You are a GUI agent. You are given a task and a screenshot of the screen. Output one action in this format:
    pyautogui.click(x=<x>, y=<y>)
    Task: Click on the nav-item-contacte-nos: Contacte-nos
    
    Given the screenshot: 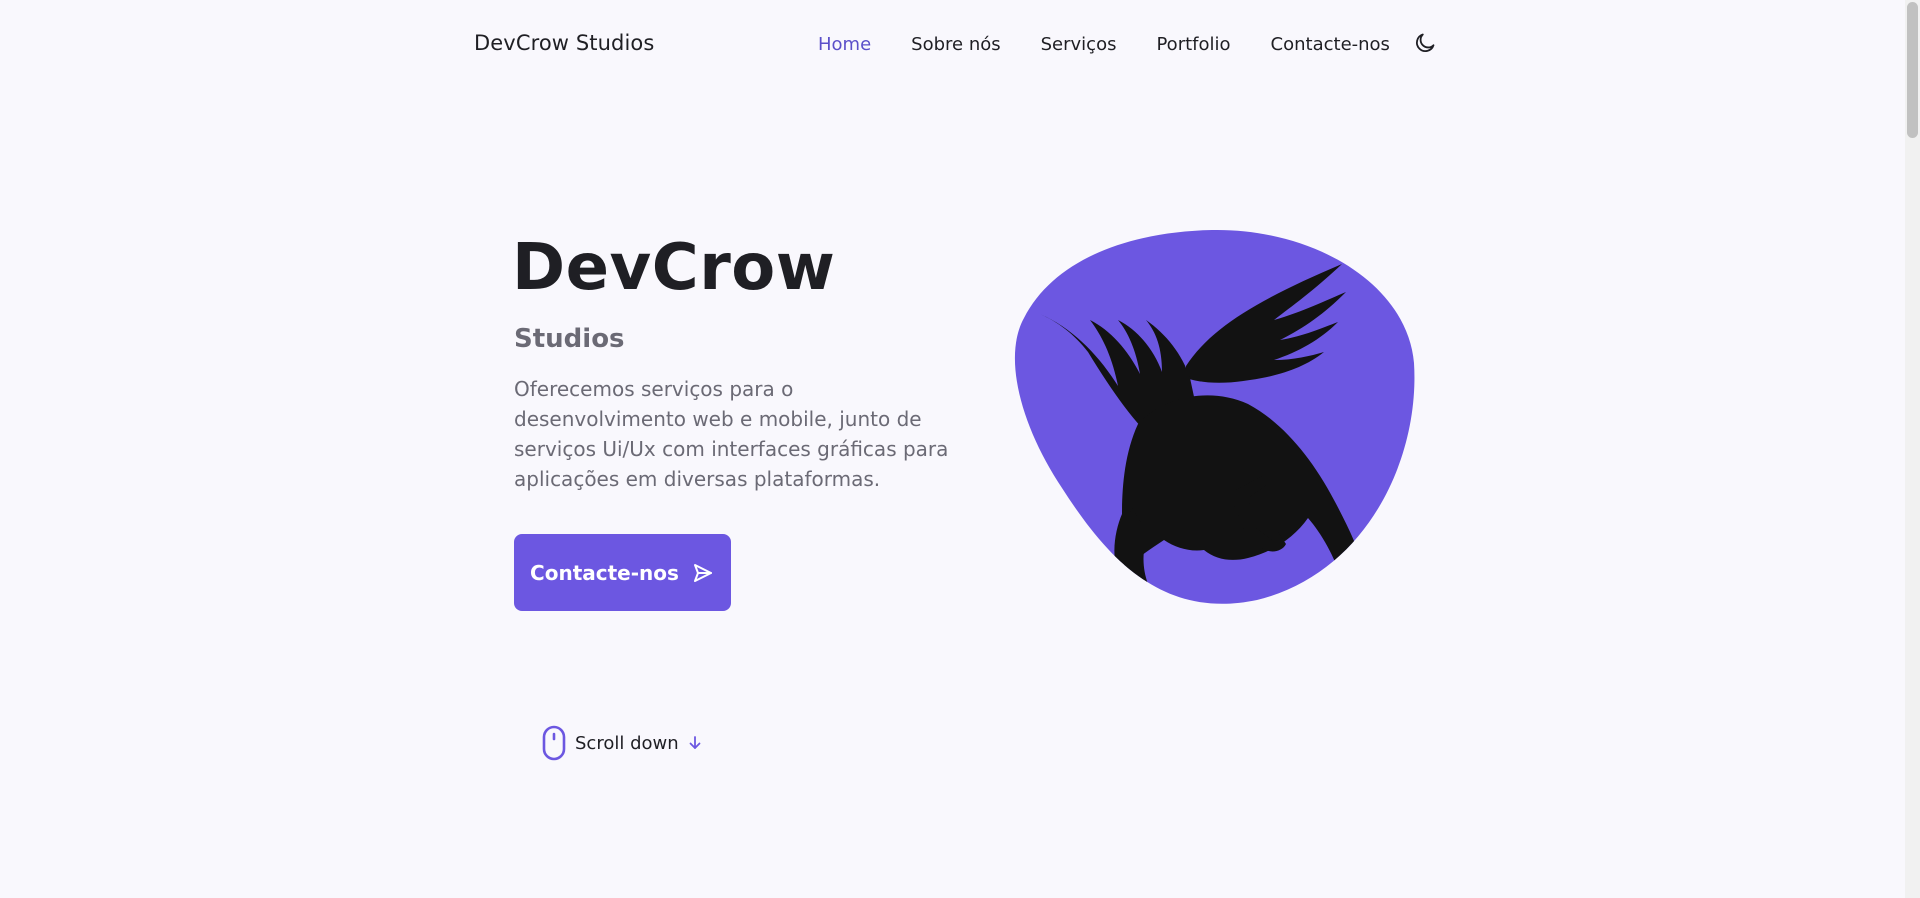 What is the action you would take?
    pyautogui.click(x=1330, y=44)
    